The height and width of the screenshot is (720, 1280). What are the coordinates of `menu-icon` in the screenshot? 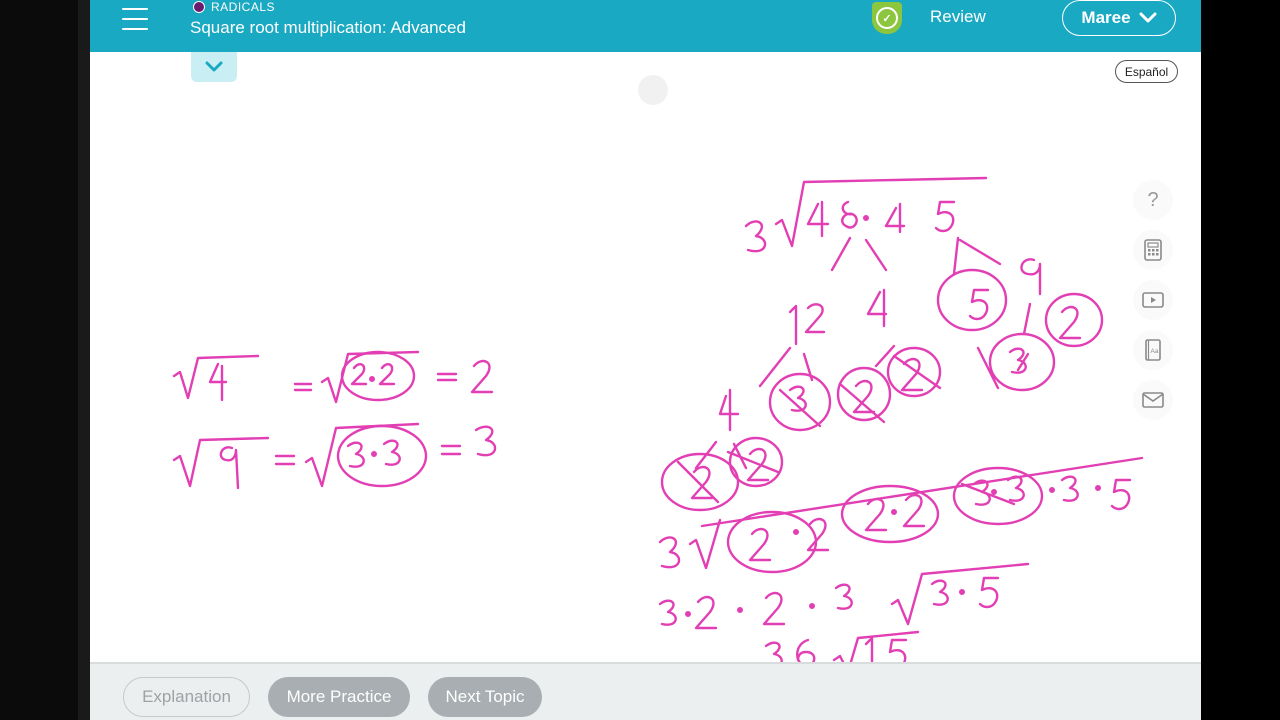 It's located at (135, 19).